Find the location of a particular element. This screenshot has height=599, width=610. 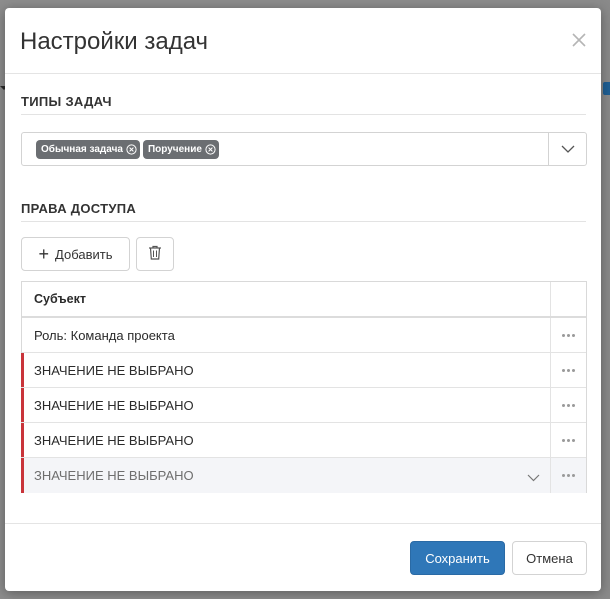

table-row-editing: ЗНАЧЕНИЕ НЕ ВЫБРАНО is located at coordinates (303, 475).